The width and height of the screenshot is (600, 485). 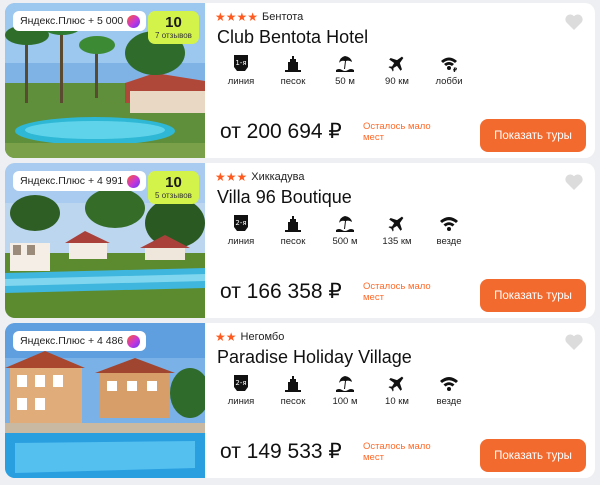 I want to click on hotel-features: 1-я линия песок 50 м 90 км ₽ лобби, so click(x=345, y=70).